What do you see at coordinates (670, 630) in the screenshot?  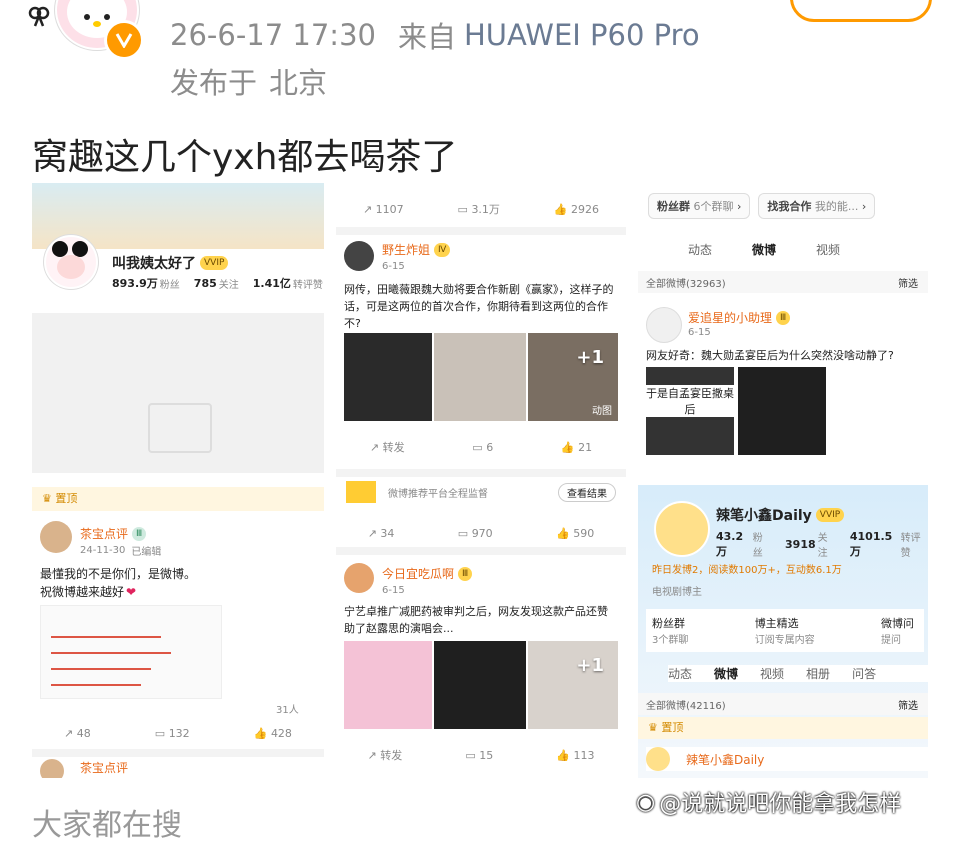 I see `grid-fan-group: 粉丝群 3个群聊` at bounding box center [670, 630].